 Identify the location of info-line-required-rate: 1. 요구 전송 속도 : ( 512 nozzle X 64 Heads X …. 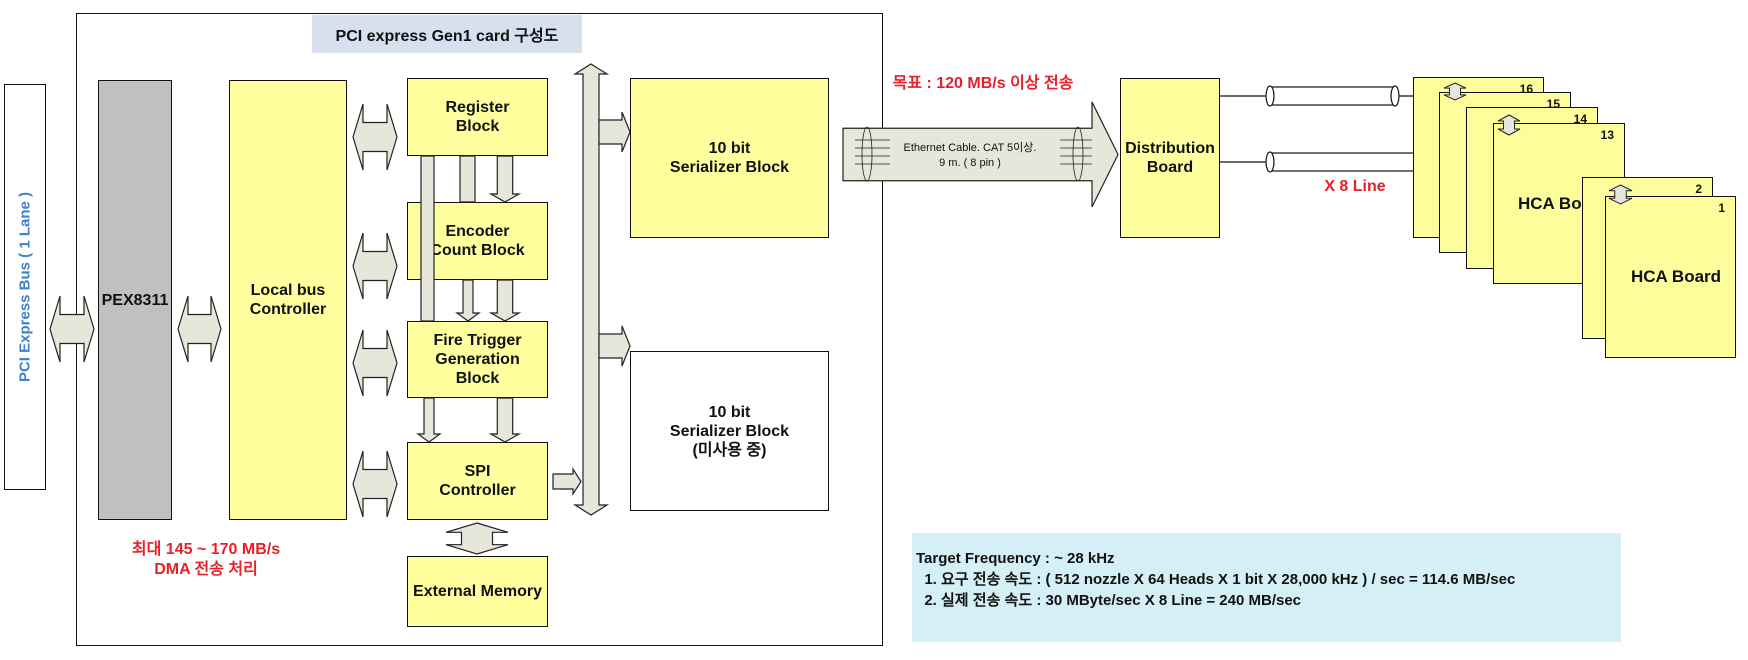
(1216, 579).